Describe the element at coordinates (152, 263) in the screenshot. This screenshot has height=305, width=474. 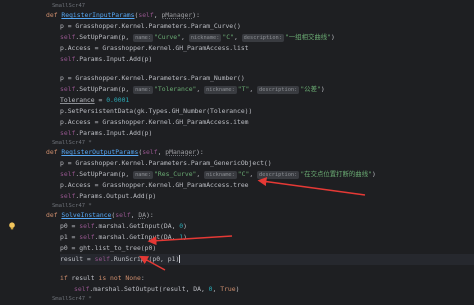
I see `arrow-to-runscript` at that location.